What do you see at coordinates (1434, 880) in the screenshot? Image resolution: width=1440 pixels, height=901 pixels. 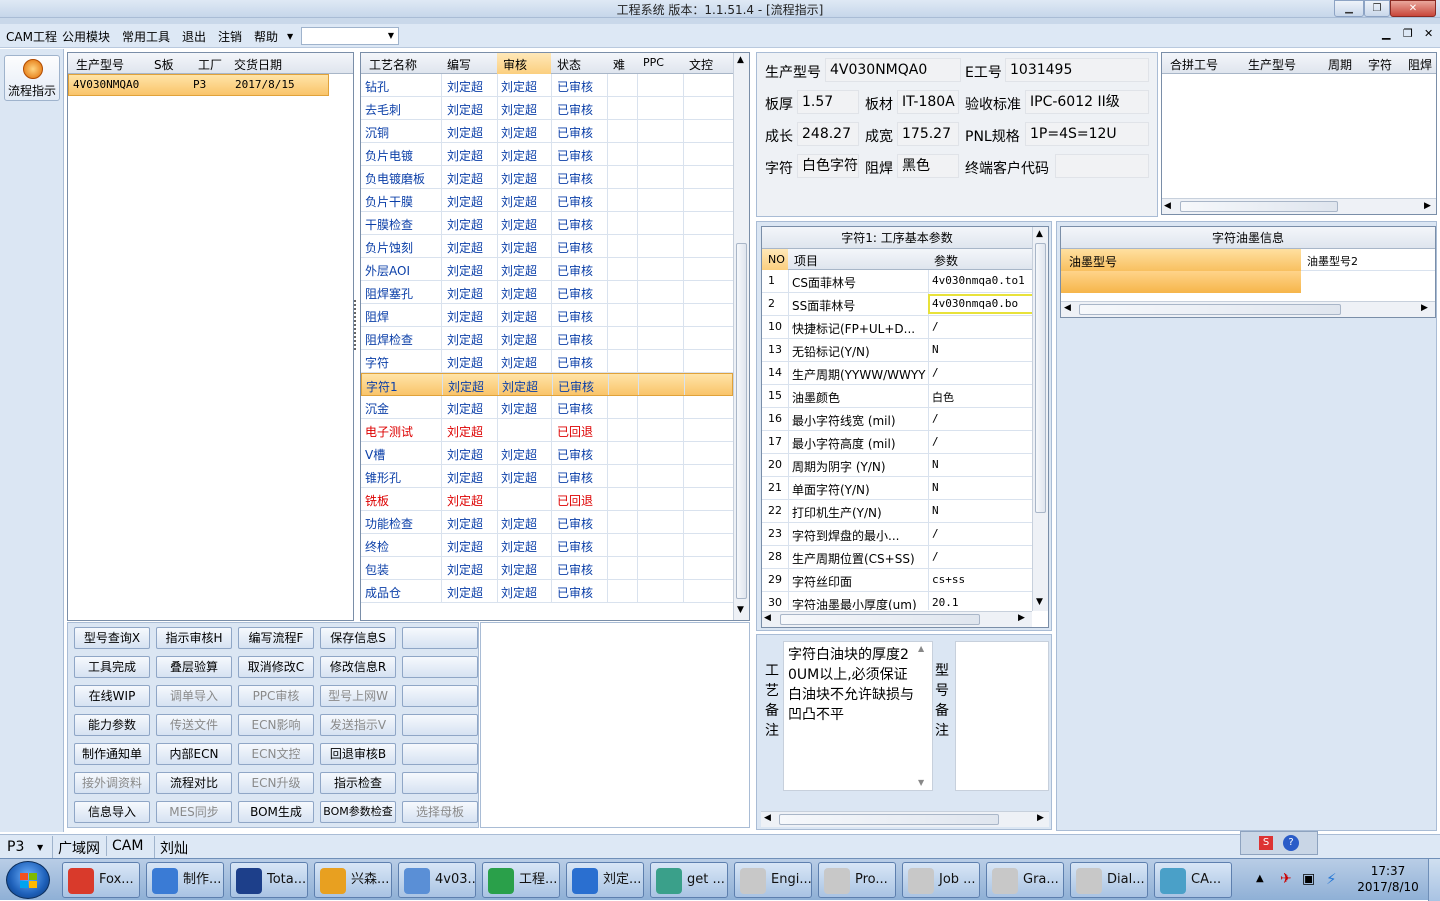 I see `show-desktop-button` at bounding box center [1434, 880].